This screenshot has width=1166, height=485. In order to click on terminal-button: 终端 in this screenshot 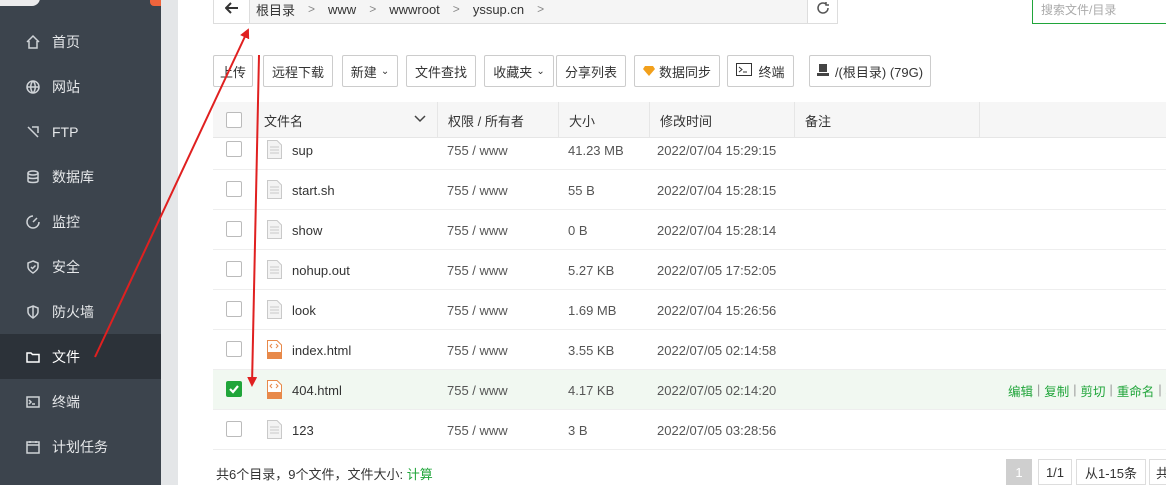, I will do `click(760, 71)`.